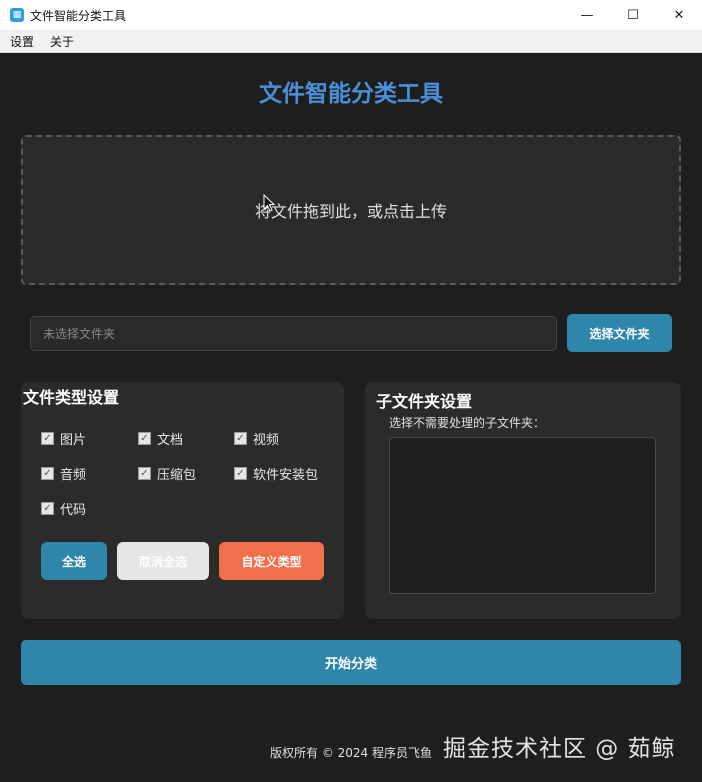 The height and width of the screenshot is (782, 702). Describe the element at coordinates (167, 473) in the screenshot. I see `checkbox-archive: ✓ 压缩包` at that location.